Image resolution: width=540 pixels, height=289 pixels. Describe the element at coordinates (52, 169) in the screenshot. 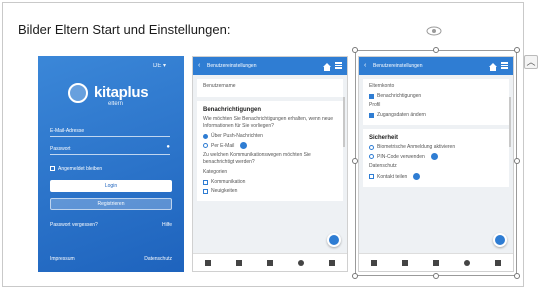

I see `remember-checkbox` at that location.